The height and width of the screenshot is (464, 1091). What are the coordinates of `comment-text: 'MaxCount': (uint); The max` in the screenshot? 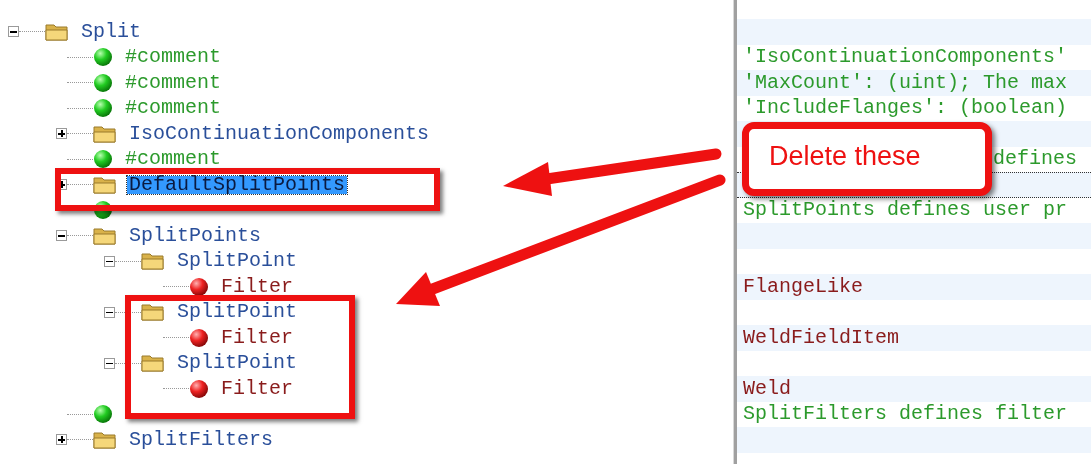 It's located at (905, 82).